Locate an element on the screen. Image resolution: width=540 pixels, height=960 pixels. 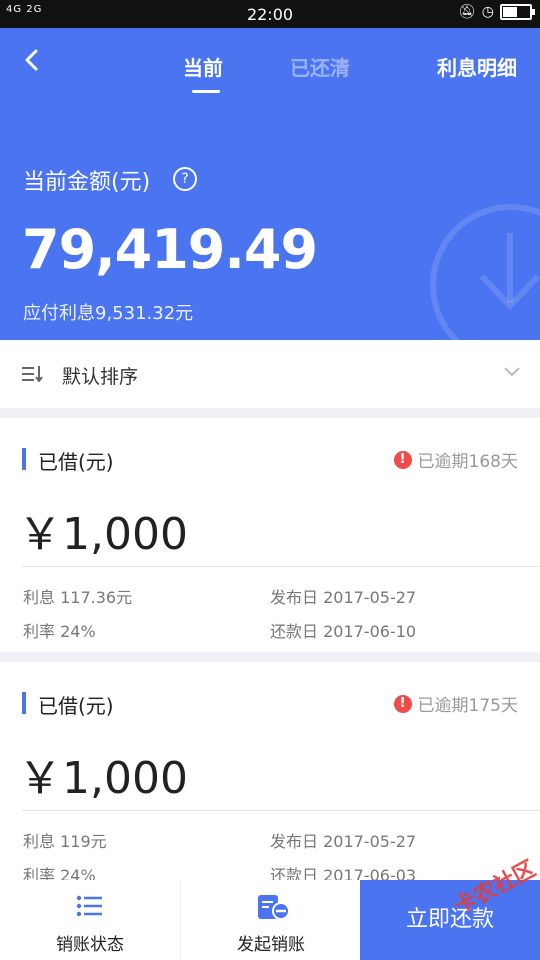
start-writeoff-button: 发起销账 is located at coordinates (270, 920).